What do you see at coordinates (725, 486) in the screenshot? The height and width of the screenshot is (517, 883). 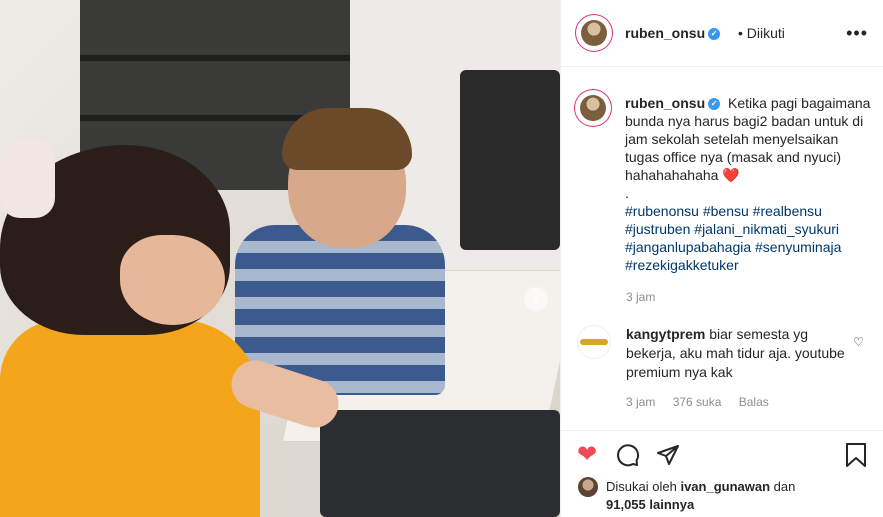 I see `likes-user: ivan_gunawan` at bounding box center [725, 486].